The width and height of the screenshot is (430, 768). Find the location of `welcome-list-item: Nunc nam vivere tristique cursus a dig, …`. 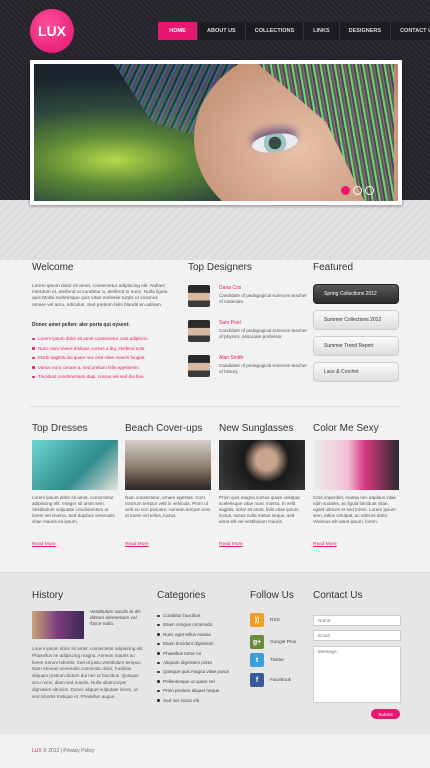

welcome-list-item: Nunc nam vivere tristique cursus a dig, … is located at coordinates (90, 349).